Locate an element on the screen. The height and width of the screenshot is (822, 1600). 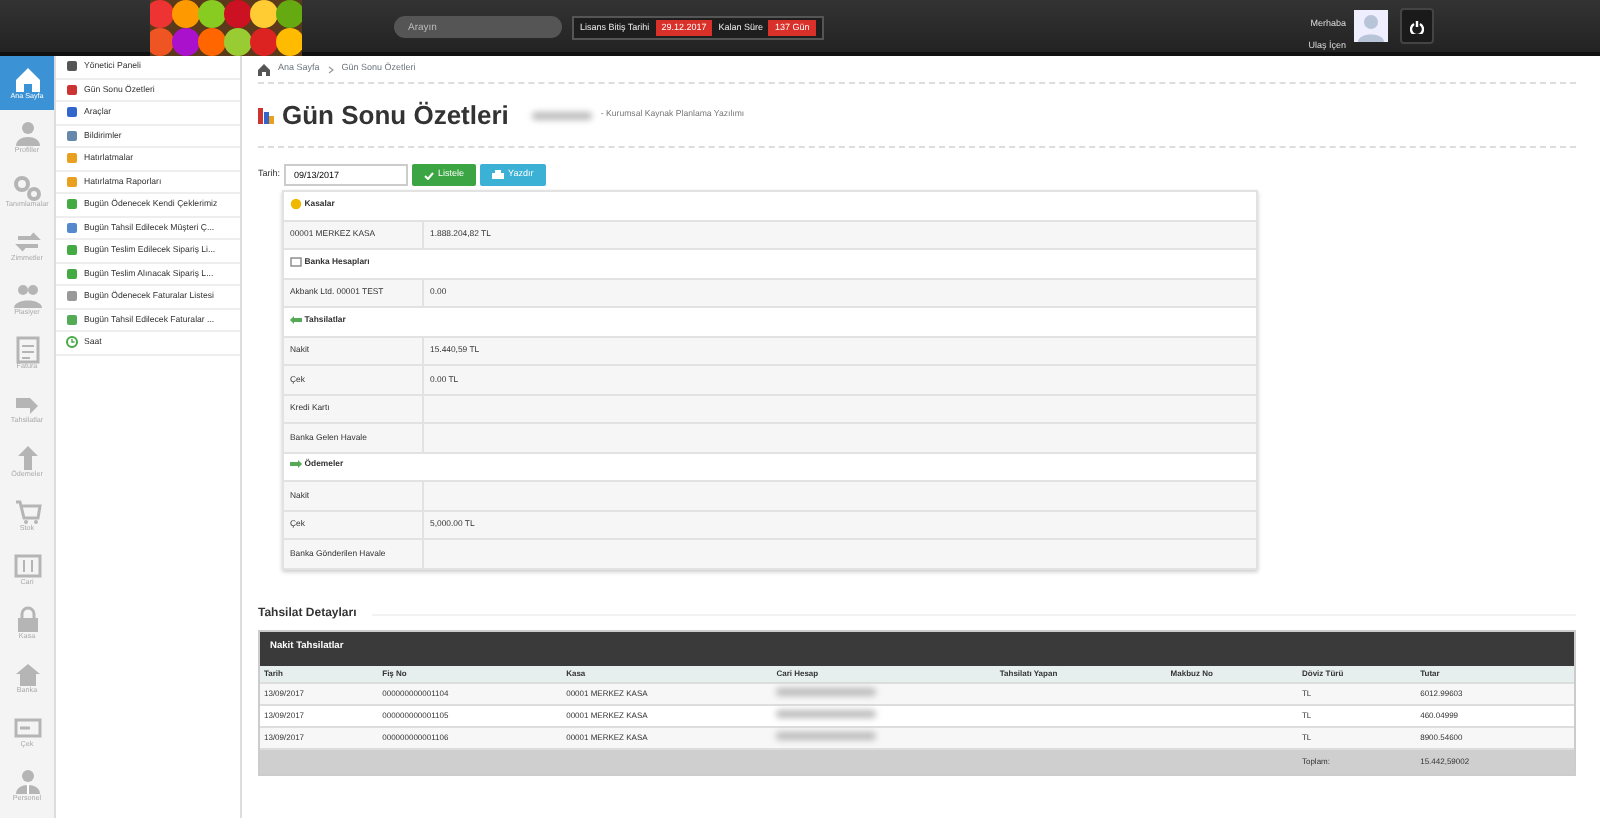
upload-arrow-icon is located at coordinates (27, 457).